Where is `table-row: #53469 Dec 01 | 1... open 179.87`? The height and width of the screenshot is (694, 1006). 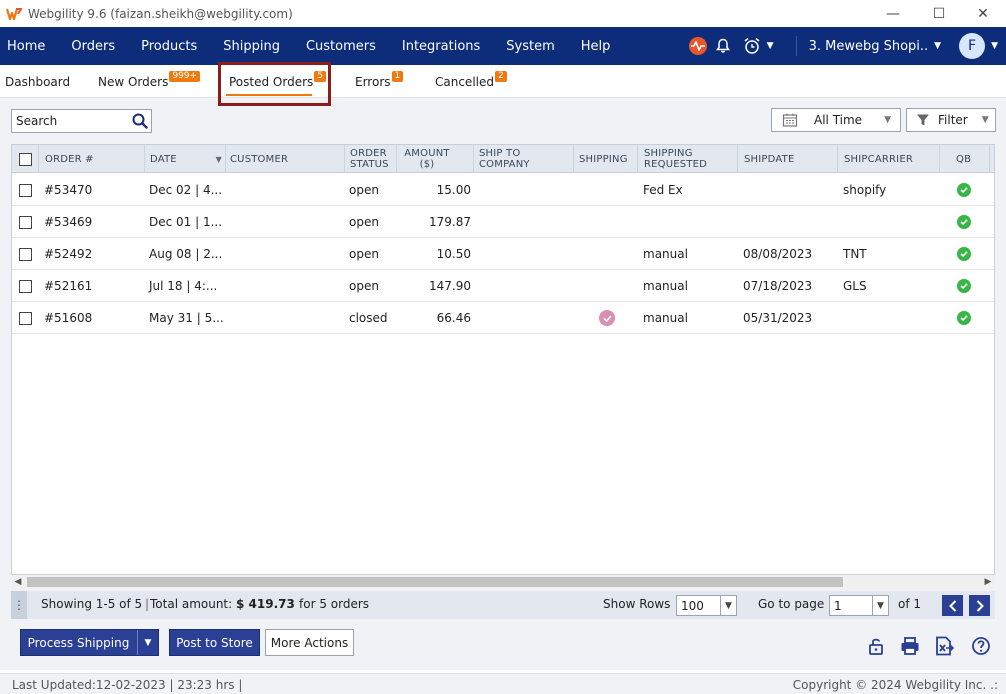
table-row: #53469 Dec 01 | 1... open 179.87 is located at coordinates (503, 222).